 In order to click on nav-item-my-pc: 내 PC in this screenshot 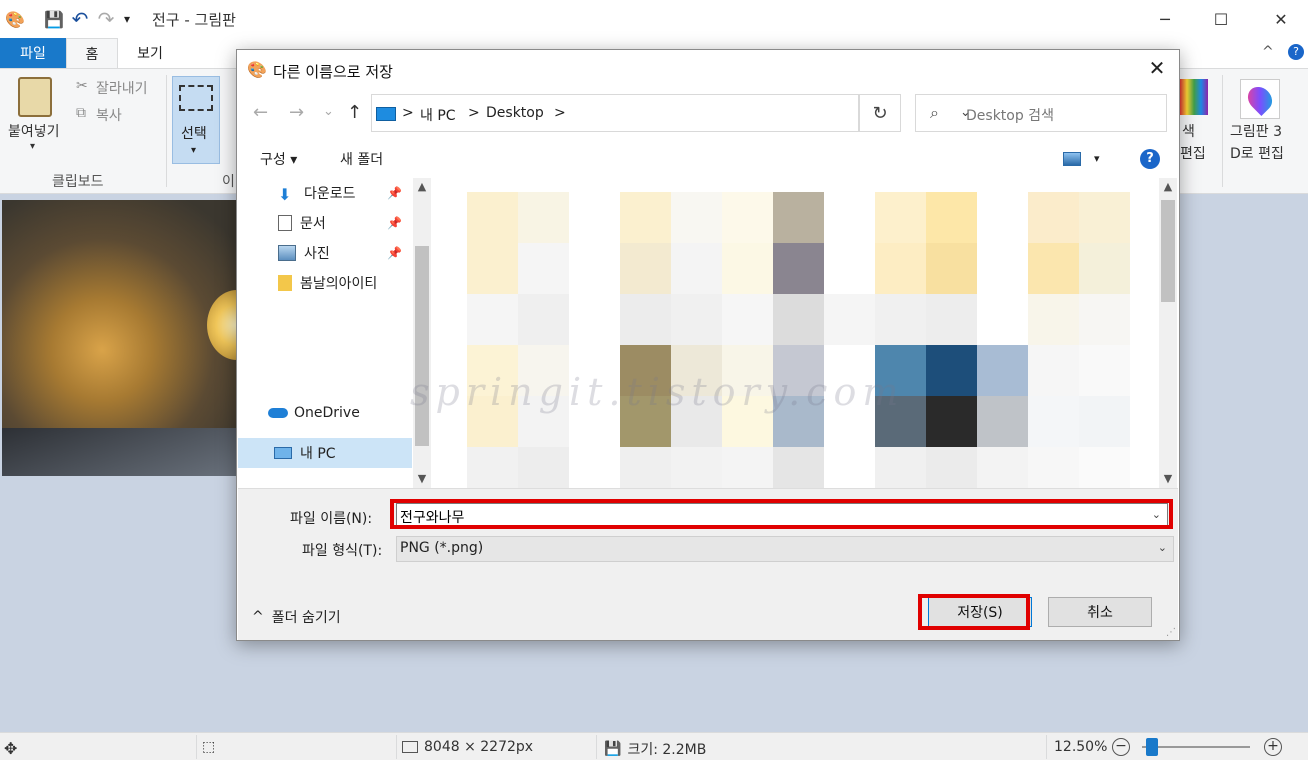, I will do `click(325, 453)`.